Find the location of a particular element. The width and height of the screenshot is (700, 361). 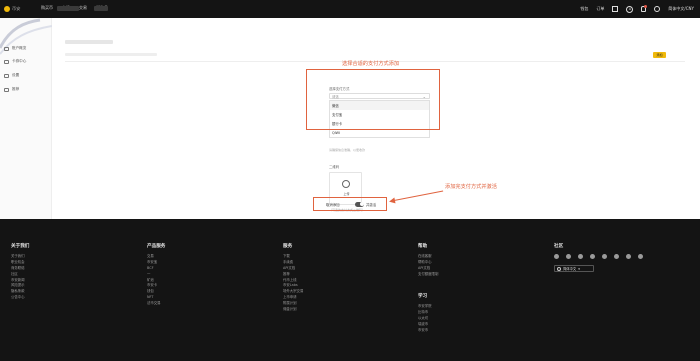

dropdown-highlight-box is located at coordinates (373, 99).